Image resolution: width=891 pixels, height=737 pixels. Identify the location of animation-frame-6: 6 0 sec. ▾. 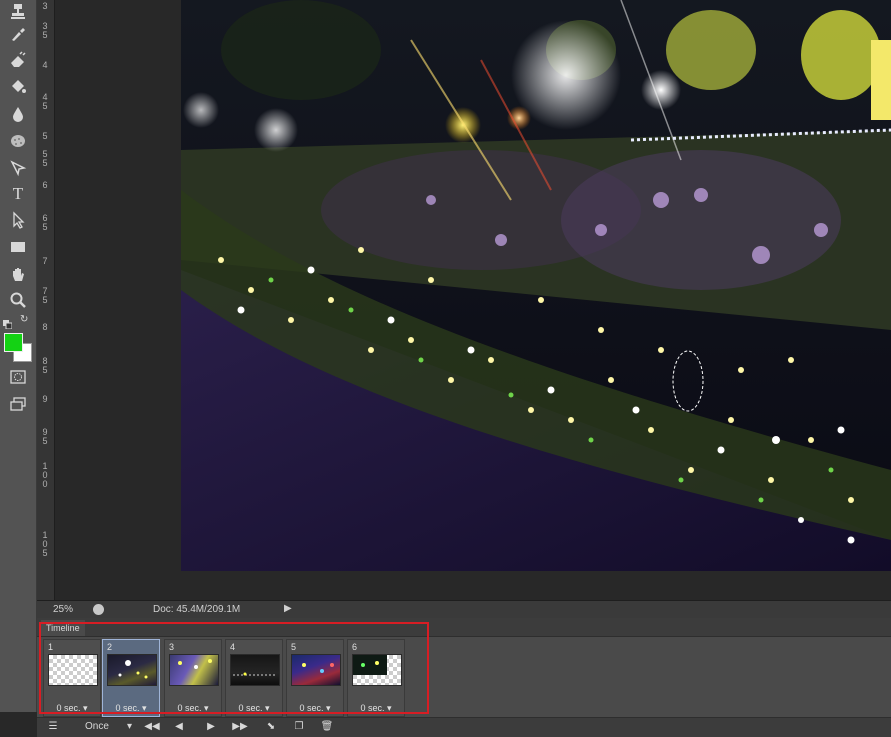
(376, 678).